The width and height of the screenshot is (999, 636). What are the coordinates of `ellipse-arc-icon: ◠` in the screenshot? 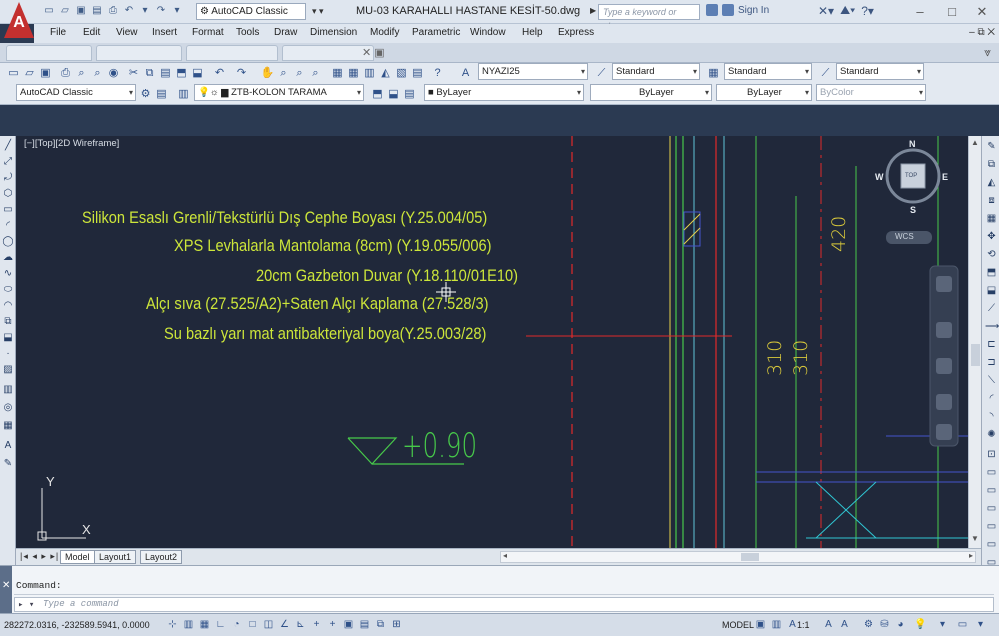 It's located at (8, 306).